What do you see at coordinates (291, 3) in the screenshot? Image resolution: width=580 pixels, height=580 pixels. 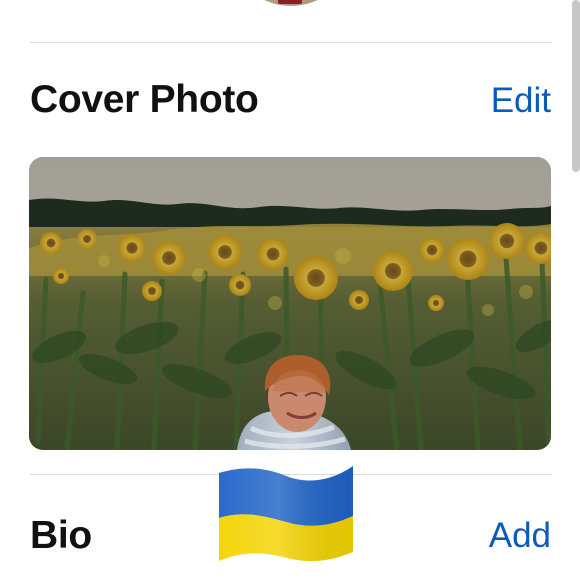 I see `profile-photo` at bounding box center [291, 3].